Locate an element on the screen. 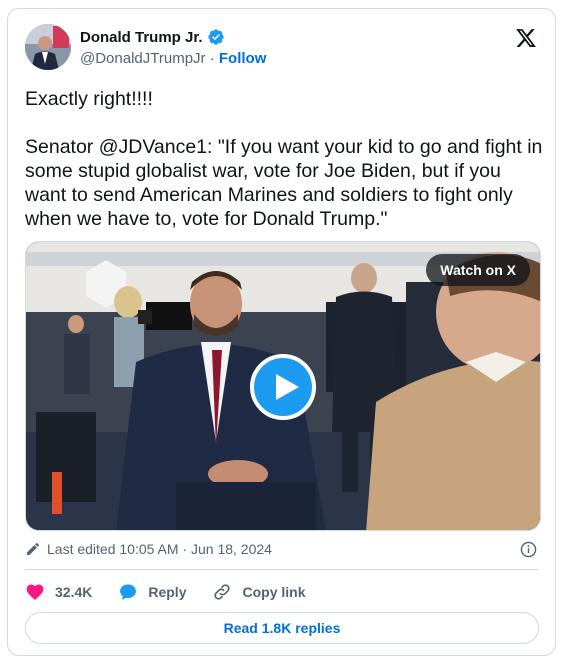 Image resolution: width=566 pixels, height=664 pixels. edit-pencil-icon is located at coordinates (33, 548).